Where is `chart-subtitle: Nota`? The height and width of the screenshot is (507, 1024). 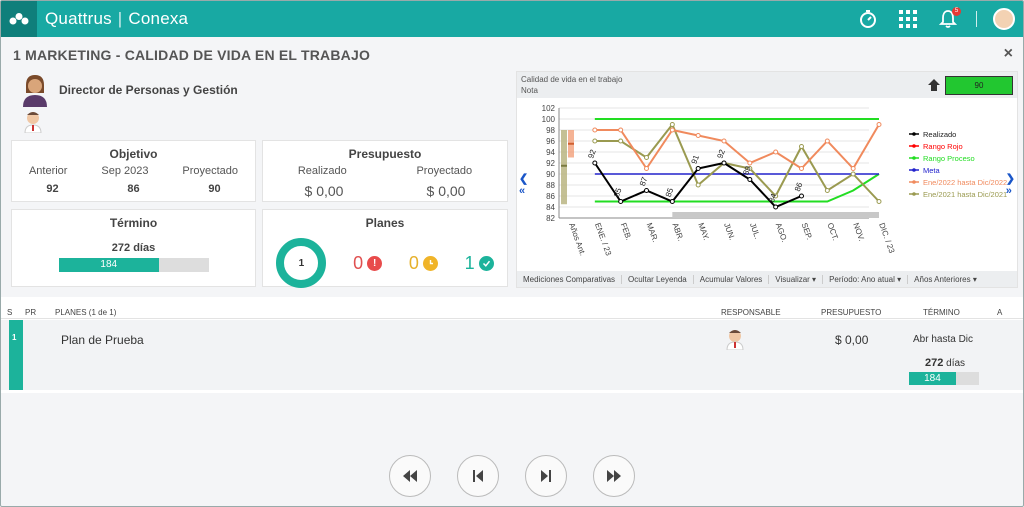 chart-subtitle: Nota is located at coordinates (529, 90).